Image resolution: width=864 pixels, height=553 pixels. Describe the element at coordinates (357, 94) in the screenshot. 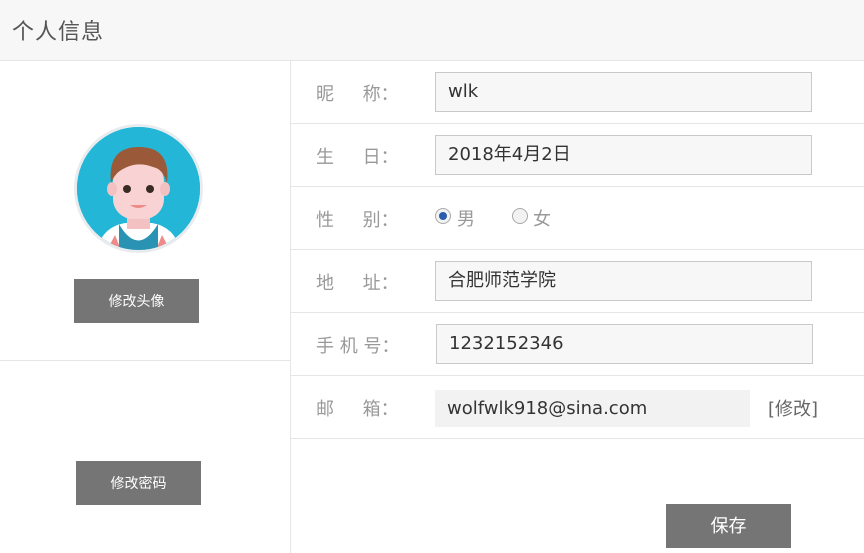

I see `nickname-label: 昵 称：` at that location.